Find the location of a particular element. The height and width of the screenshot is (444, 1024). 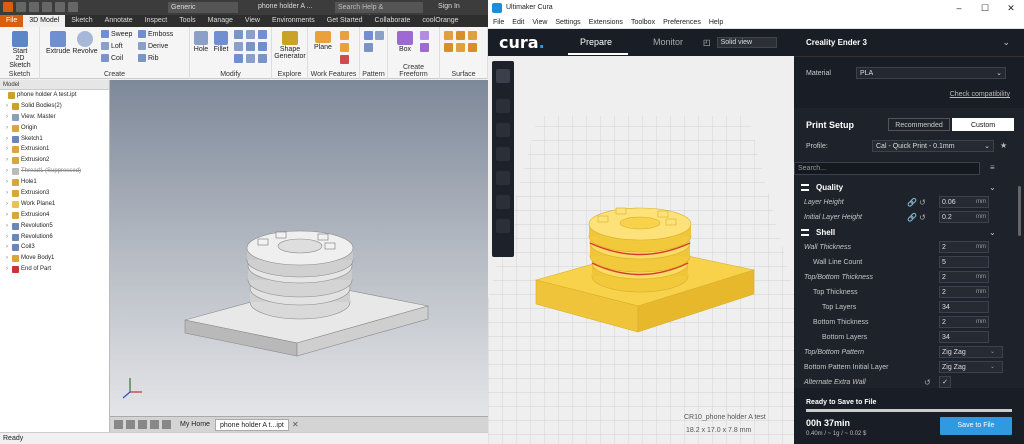

delete-face-icon is located at coordinates (250, 58).